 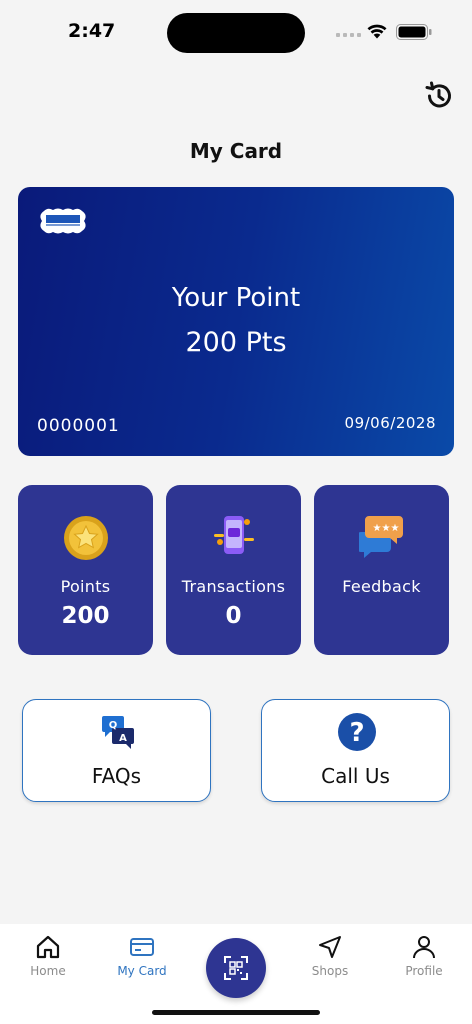 What do you see at coordinates (236, 151) in the screenshot?
I see `page-title: My Card` at bounding box center [236, 151].